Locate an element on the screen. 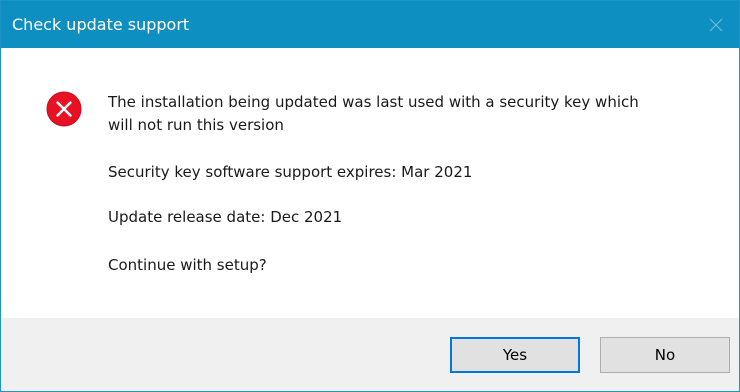  no-button-label: No is located at coordinates (665, 355).